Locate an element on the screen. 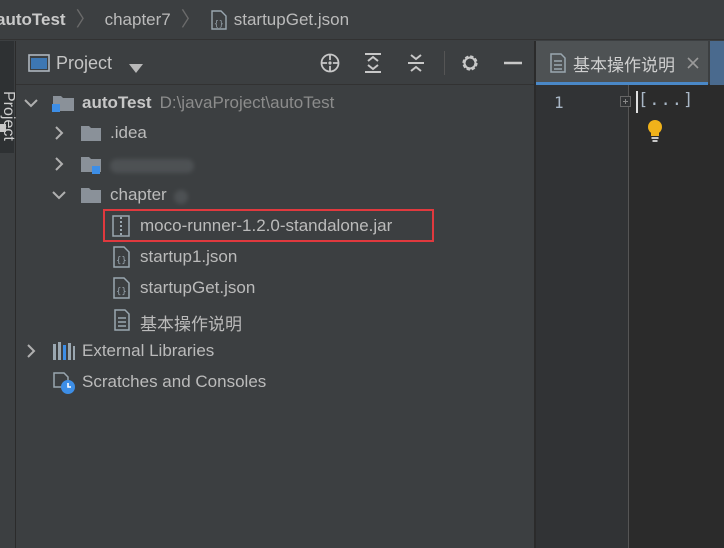 The width and height of the screenshot is (724, 548). tree-row-idea: .idea is located at coordinates (275, 133).